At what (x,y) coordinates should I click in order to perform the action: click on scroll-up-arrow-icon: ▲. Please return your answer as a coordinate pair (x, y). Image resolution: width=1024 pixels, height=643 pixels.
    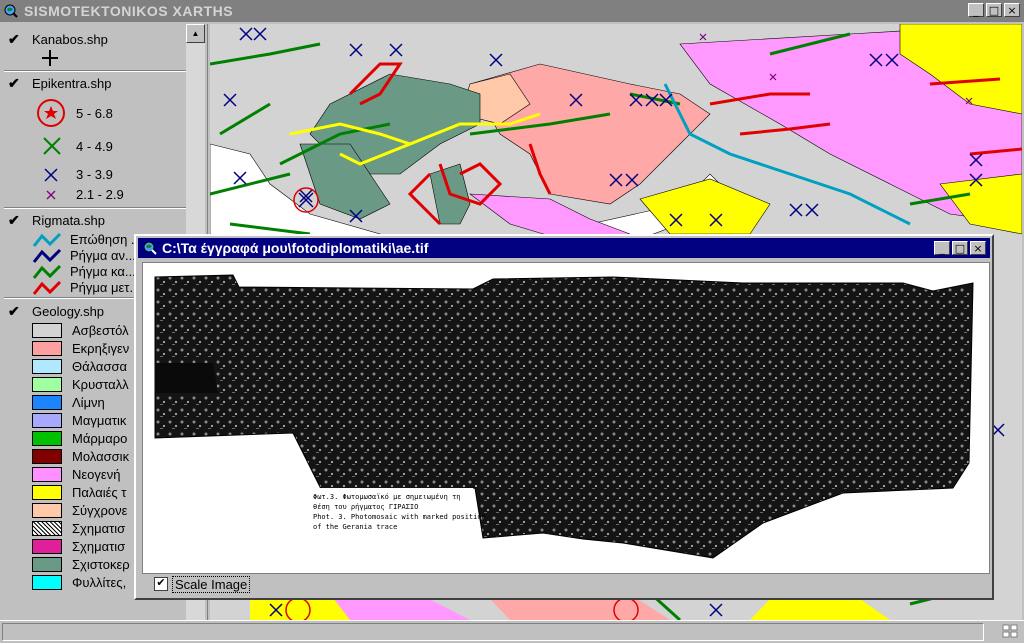
    Looking at the image, I should click on (195, 33).